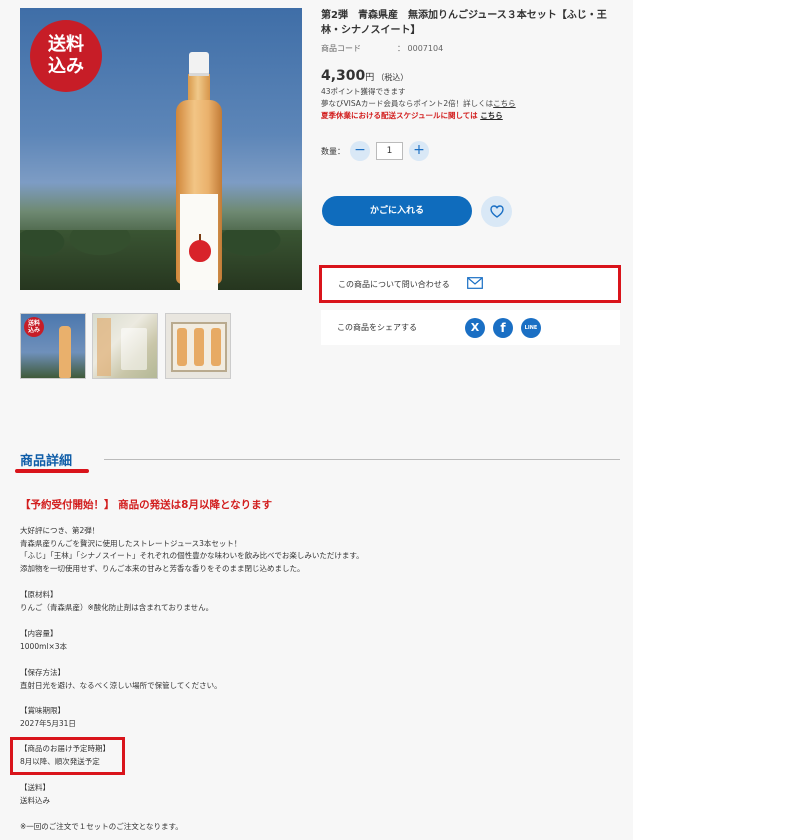  Describe the element at coordinates (407, 103) in the screenshot. I see `visa-text: 夢なびVISAカード会員ならポイント2倍！詳しくは` at that location.